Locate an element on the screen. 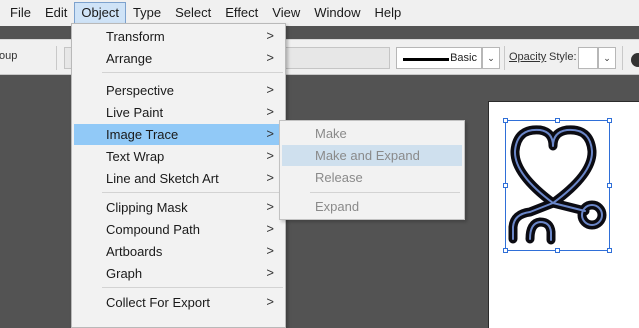  menu-item-transform: Transform > is located at coordinates (178, 36).